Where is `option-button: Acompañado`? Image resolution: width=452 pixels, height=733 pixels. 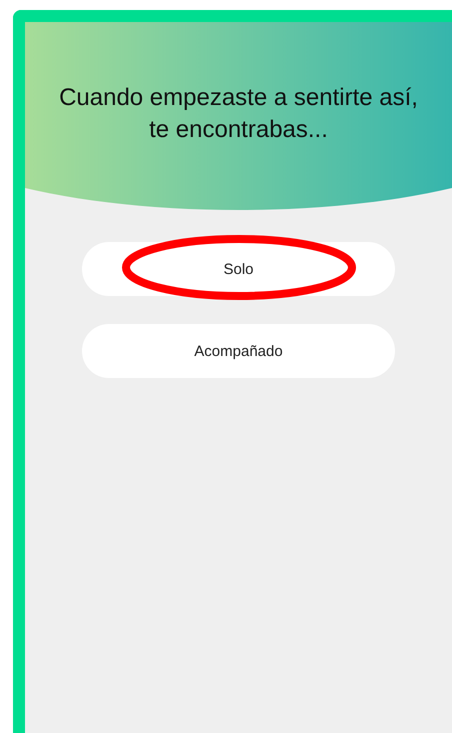
option-button: Acompañado is located at coordinates (238, 351).